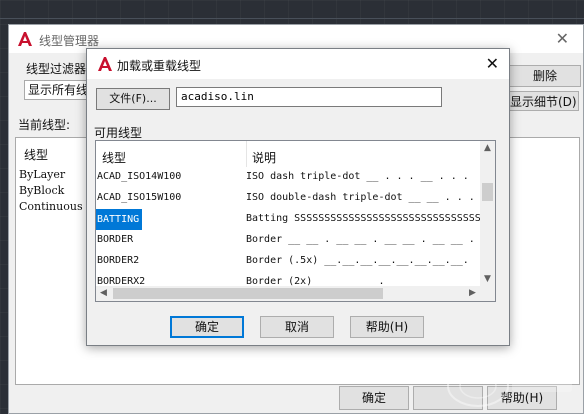  I want to click on delete-button: 删除, so click(545, 76).